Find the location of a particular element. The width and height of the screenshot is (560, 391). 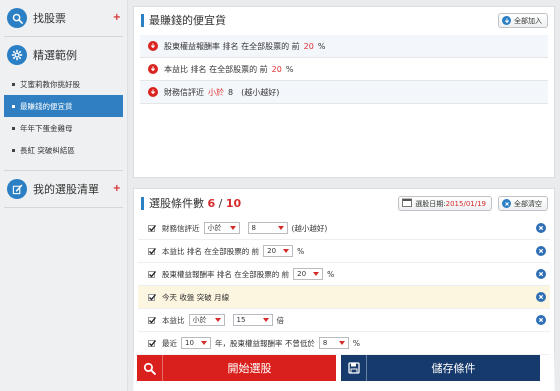

sidebar-my-list: 我的選股清單 + is located at coordinates (63, 189).